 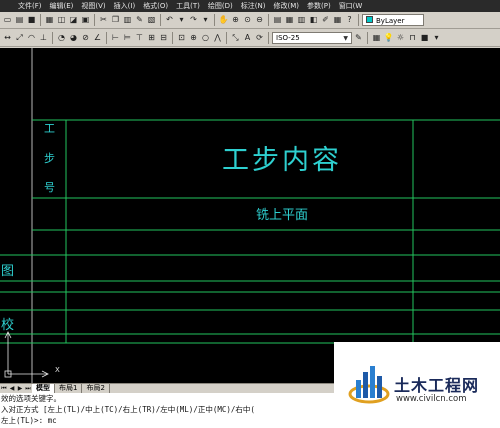 I want to click on redo-dropdown-icon: ▾, so click(x=205, y=20).